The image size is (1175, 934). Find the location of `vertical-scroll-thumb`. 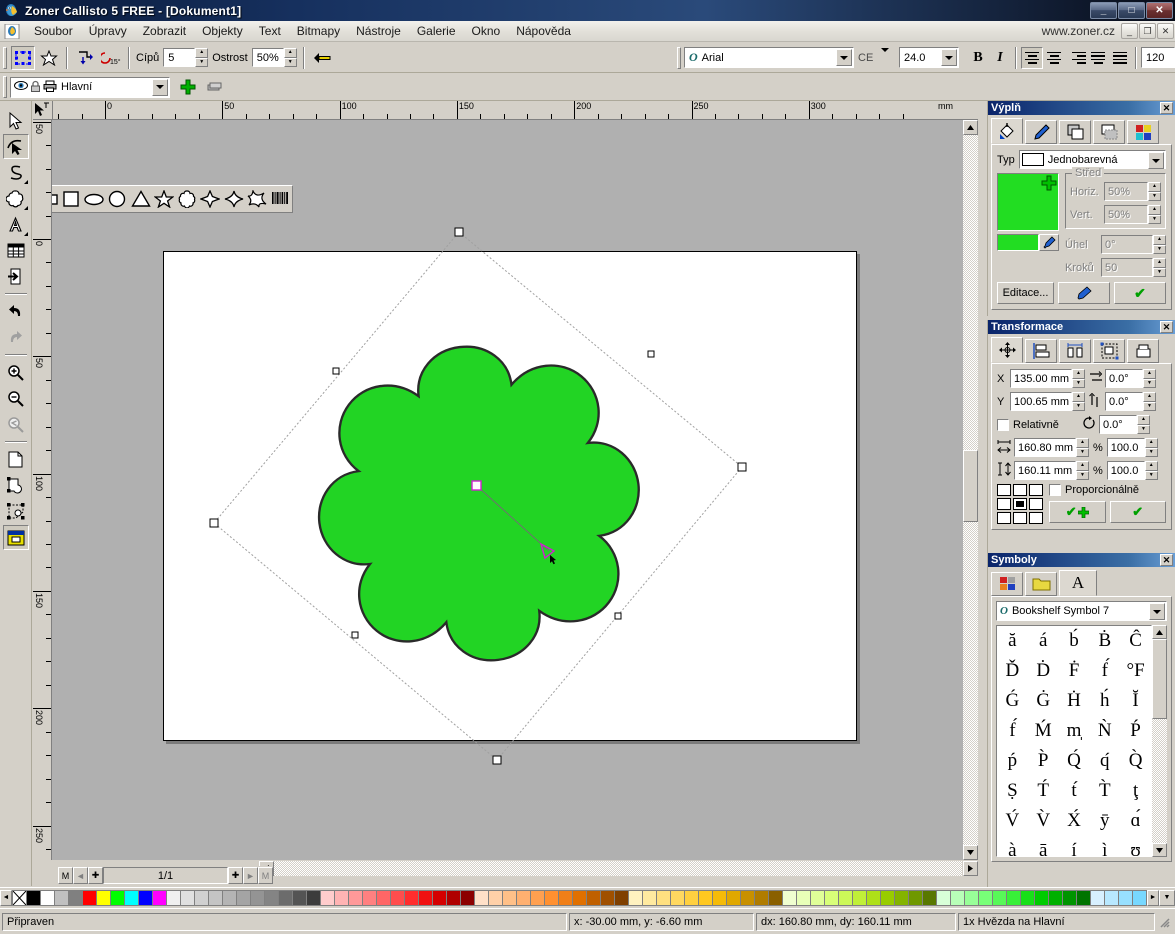

vertical-scroll-thumb is located at coordinates (970, 486).